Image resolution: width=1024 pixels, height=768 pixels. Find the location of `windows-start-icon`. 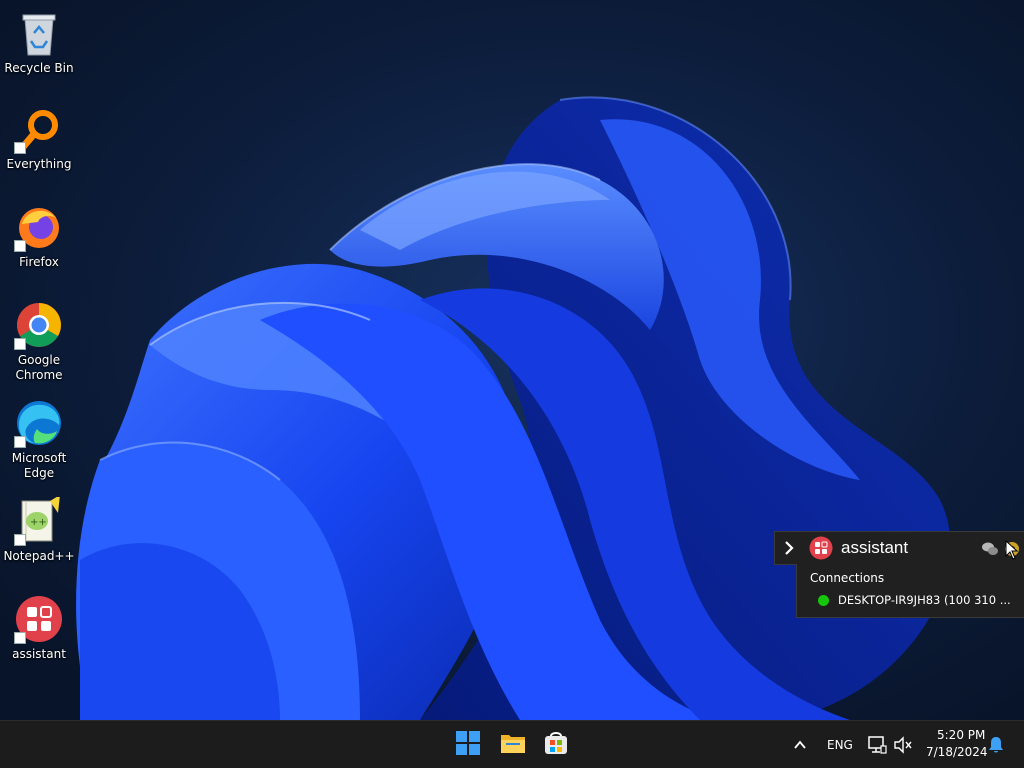

windows-start-icon is located at coordinates (468, 745).